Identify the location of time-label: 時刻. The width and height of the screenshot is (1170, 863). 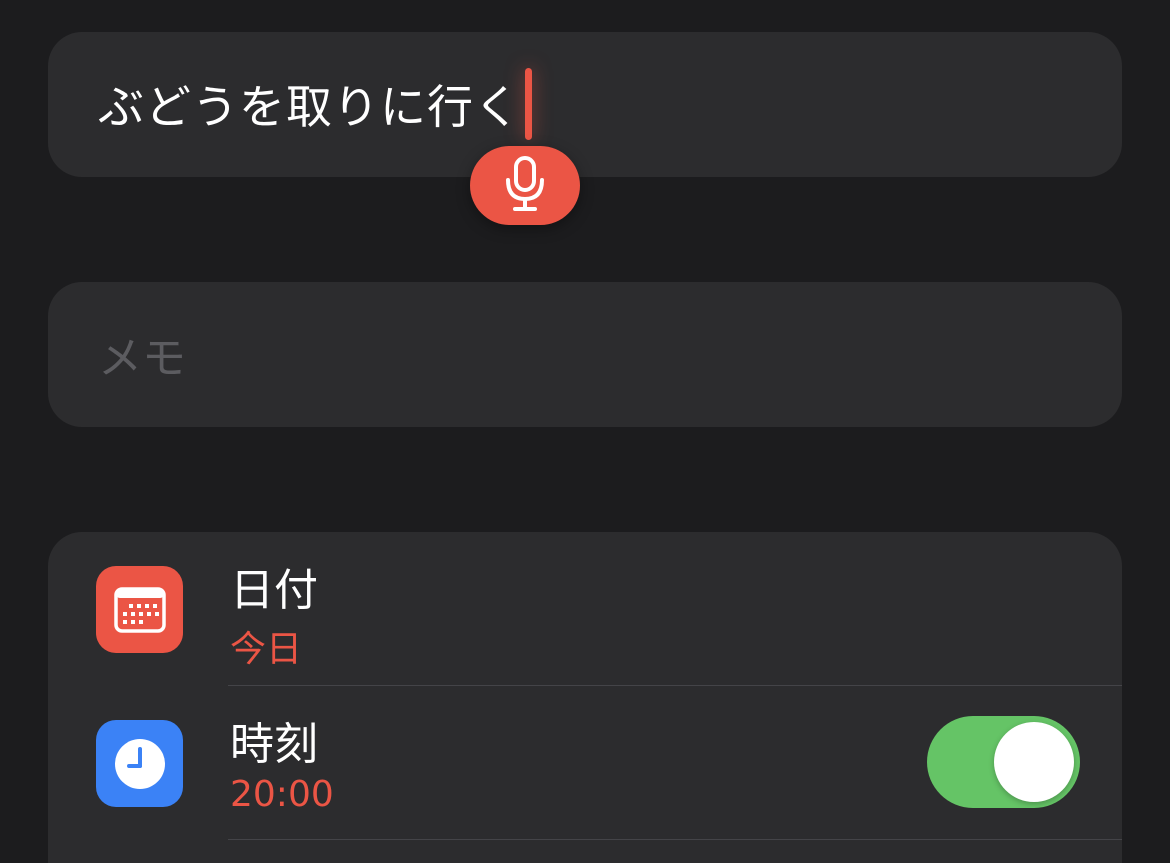
(274, 744).